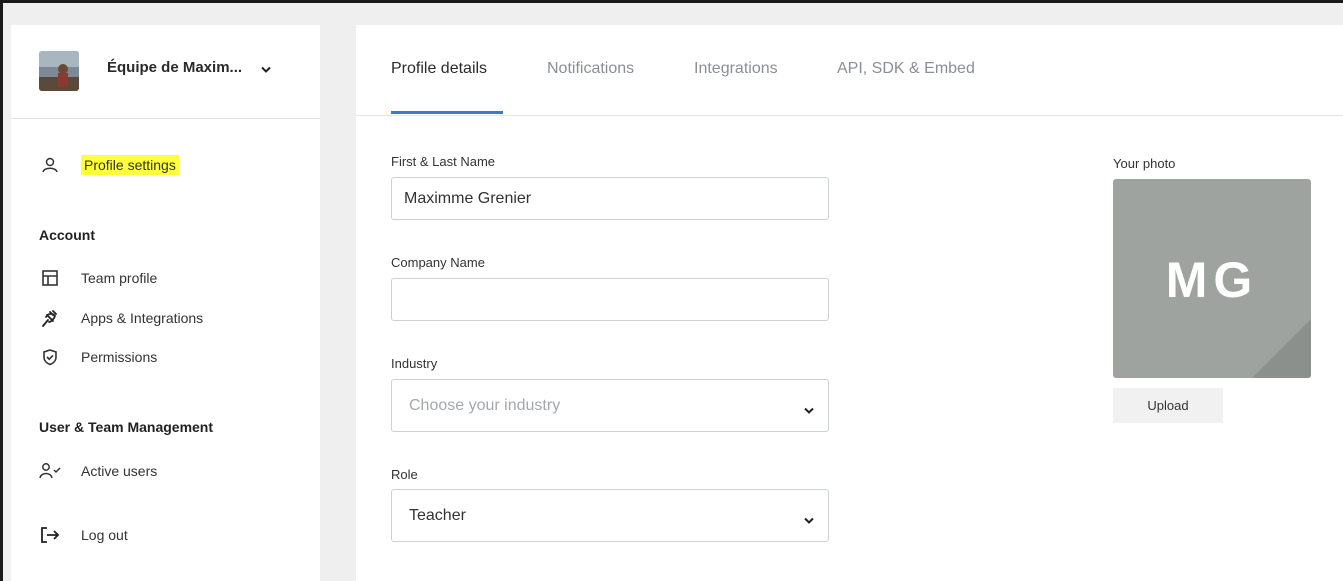 The width and height of the screenshot is (1343, 581). I want to click on company-label: Company Name, so click(438, 262).